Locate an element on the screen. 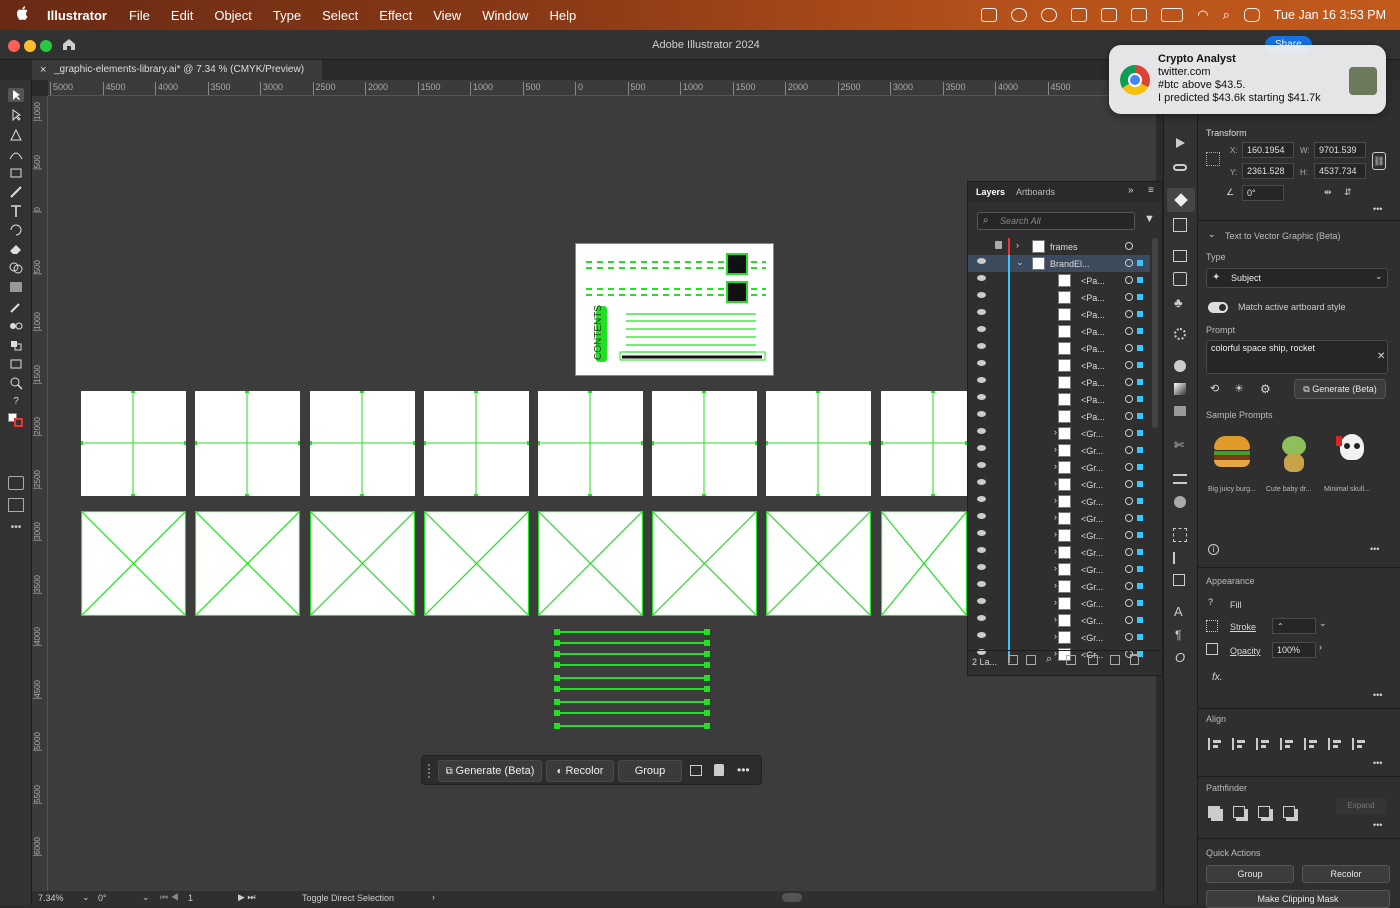 The width and height of the screenshot is (1400, 908). curvature-tool-icon is located at coordinates (16, 154).